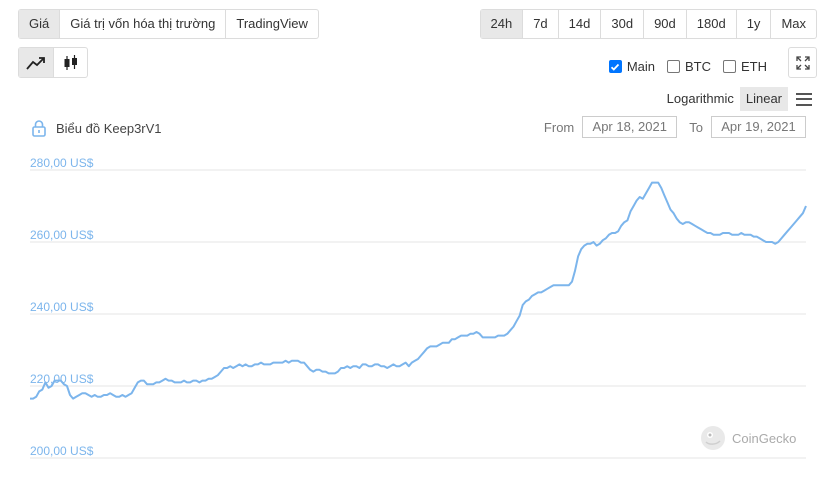 The height and width of the screenshot is (491, 839). Describe the element at coordinates (62, 163) in the screenshot. I see `y-tick-label: 280,00 US$` at that location.